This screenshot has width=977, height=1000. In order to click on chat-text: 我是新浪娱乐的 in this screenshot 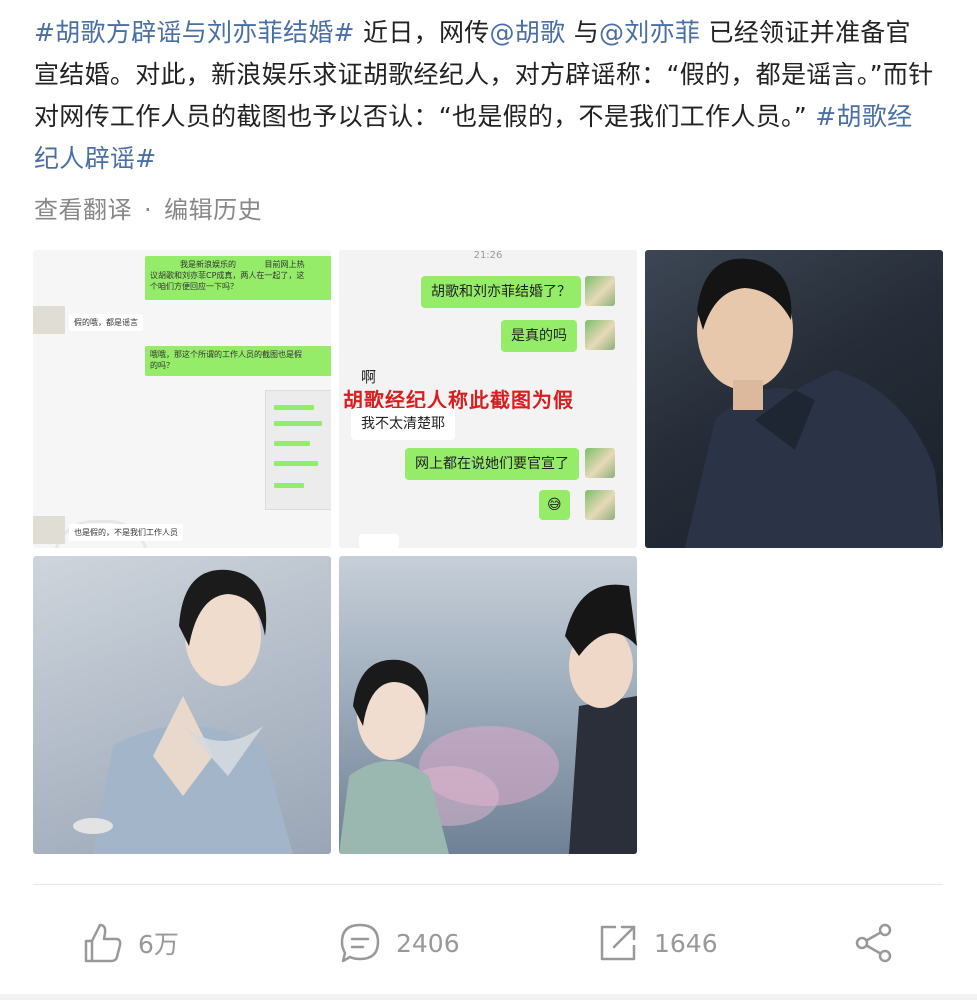, I will do `click(208, 264)`.